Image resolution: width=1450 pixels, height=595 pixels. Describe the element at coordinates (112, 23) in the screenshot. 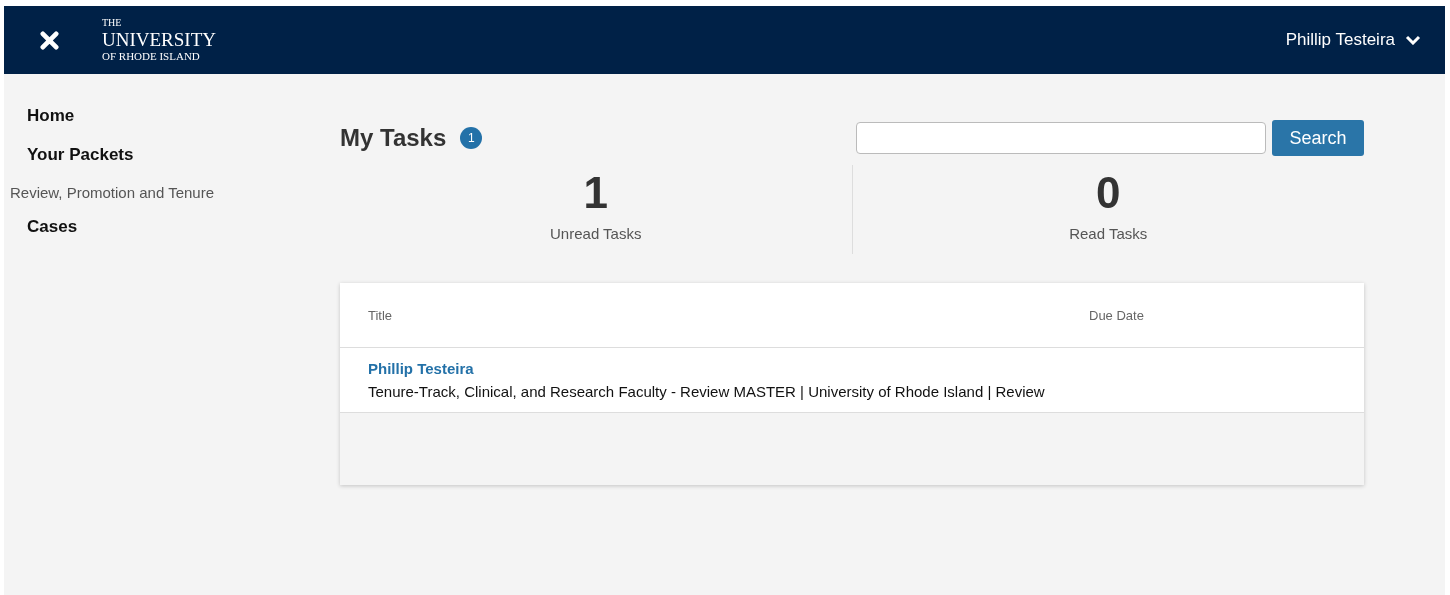

I see `logo-text: THE` at that location.